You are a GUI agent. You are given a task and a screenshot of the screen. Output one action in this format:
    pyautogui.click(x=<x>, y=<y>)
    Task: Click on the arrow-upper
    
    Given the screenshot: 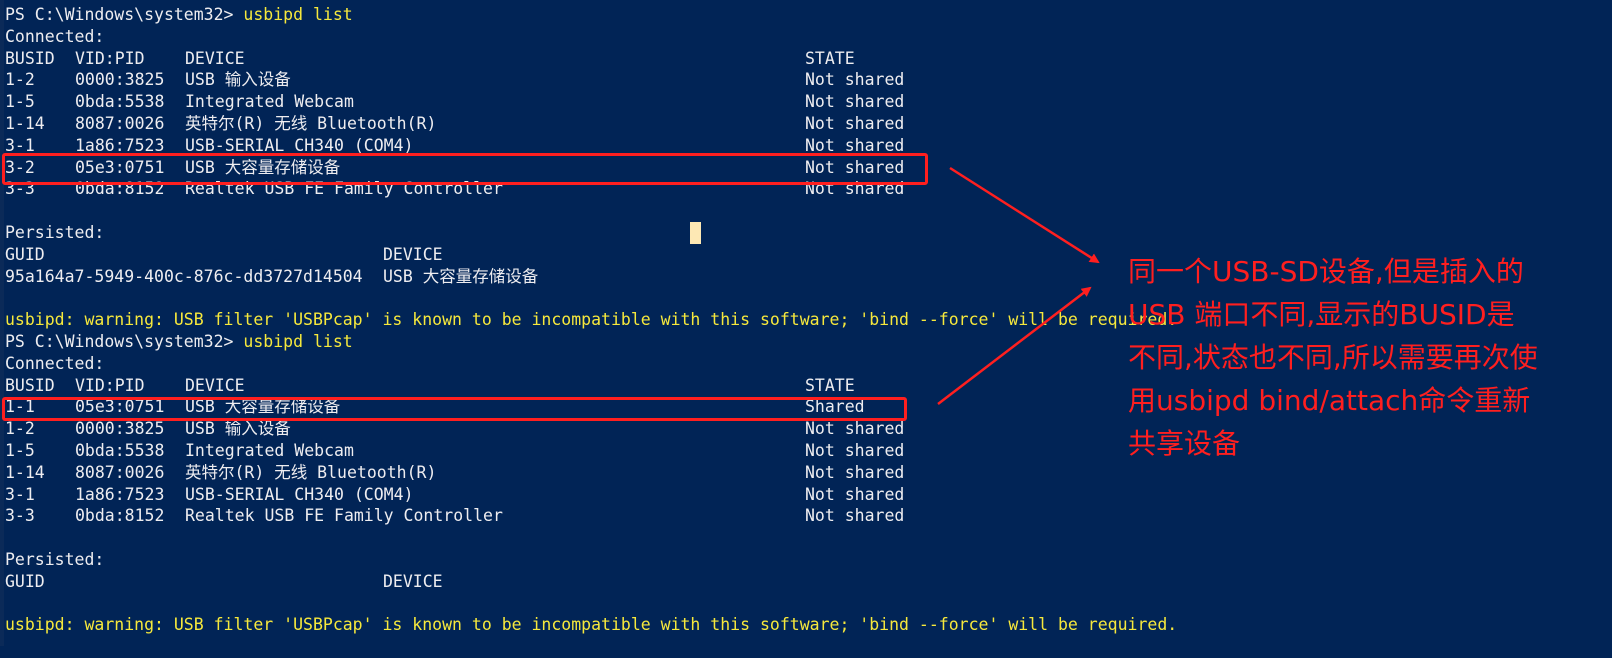 What is the action you would take?
    pyautogui.click(x=1024, y=215)
    